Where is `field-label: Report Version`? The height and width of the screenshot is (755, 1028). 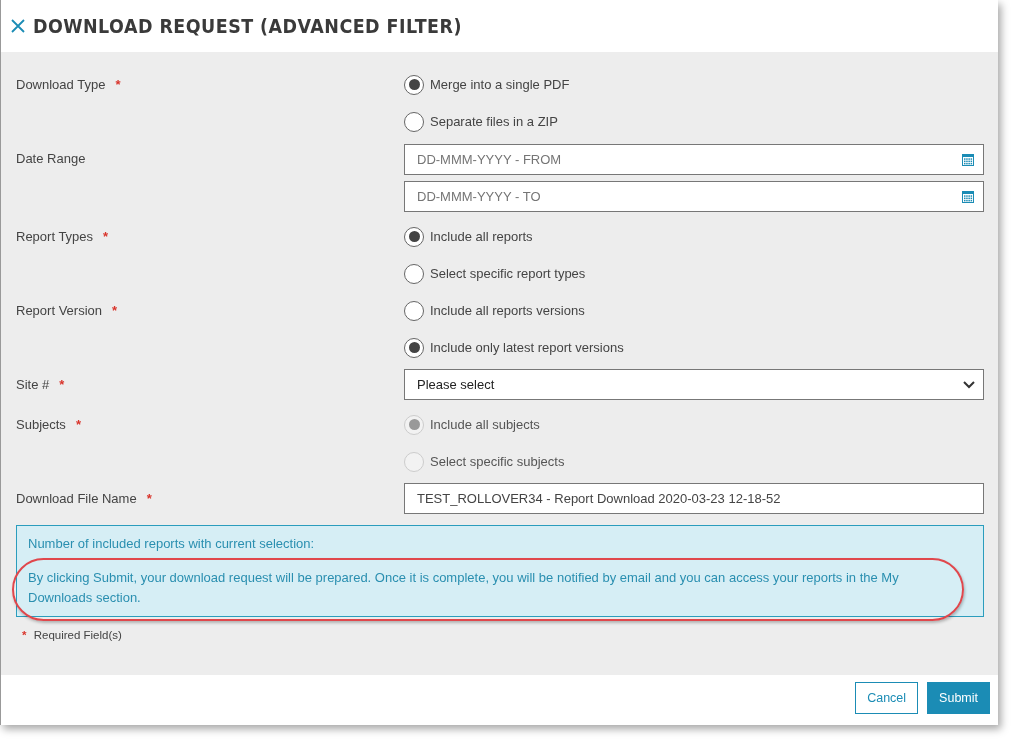
field-label: Report Version is located at coordinates (59, 310).